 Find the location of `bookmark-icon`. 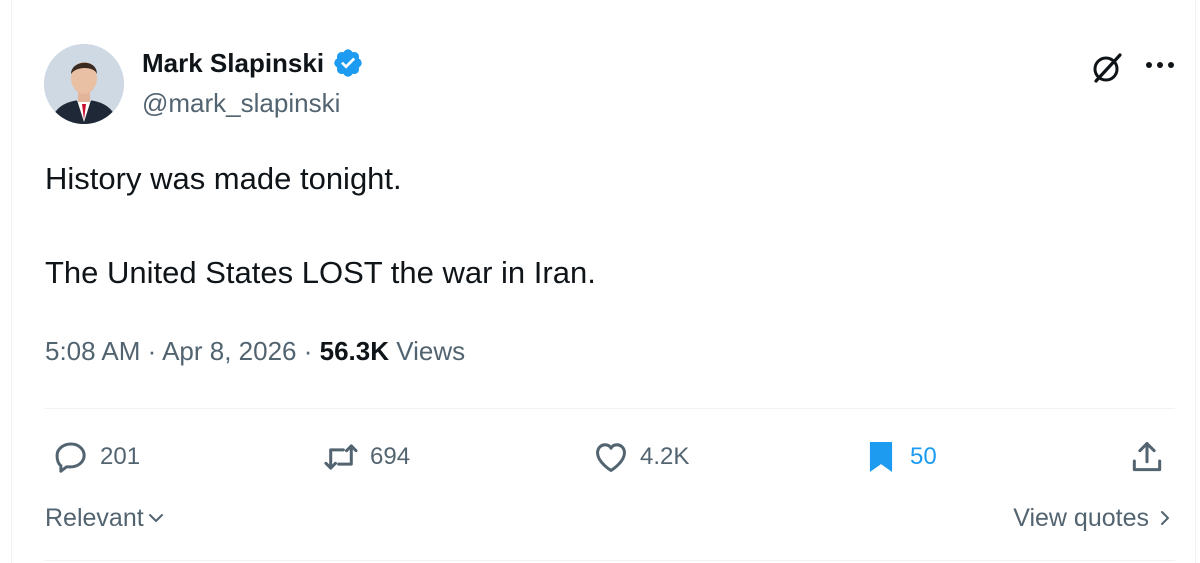

bookmark-icon is located at coordinates (881, 457).